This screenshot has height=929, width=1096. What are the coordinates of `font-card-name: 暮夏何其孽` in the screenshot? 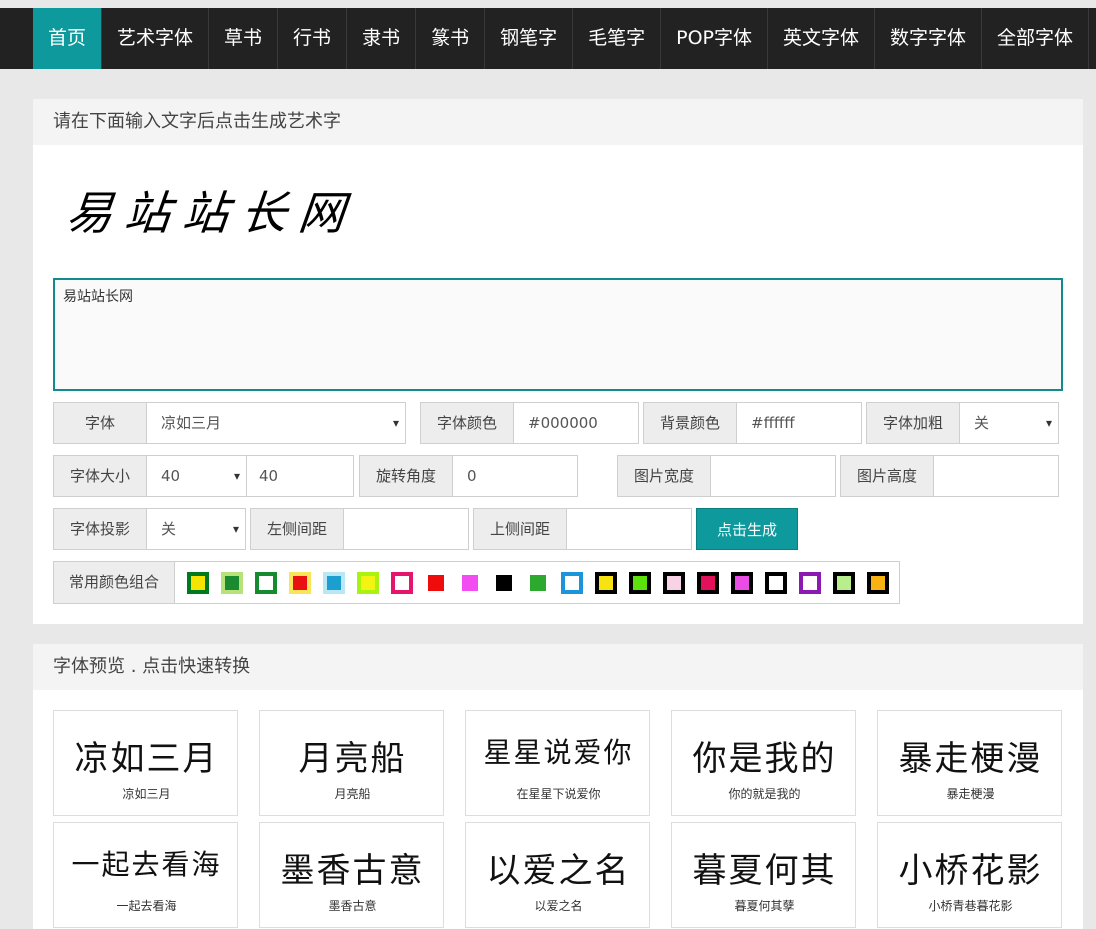 It's located at (764, 906).